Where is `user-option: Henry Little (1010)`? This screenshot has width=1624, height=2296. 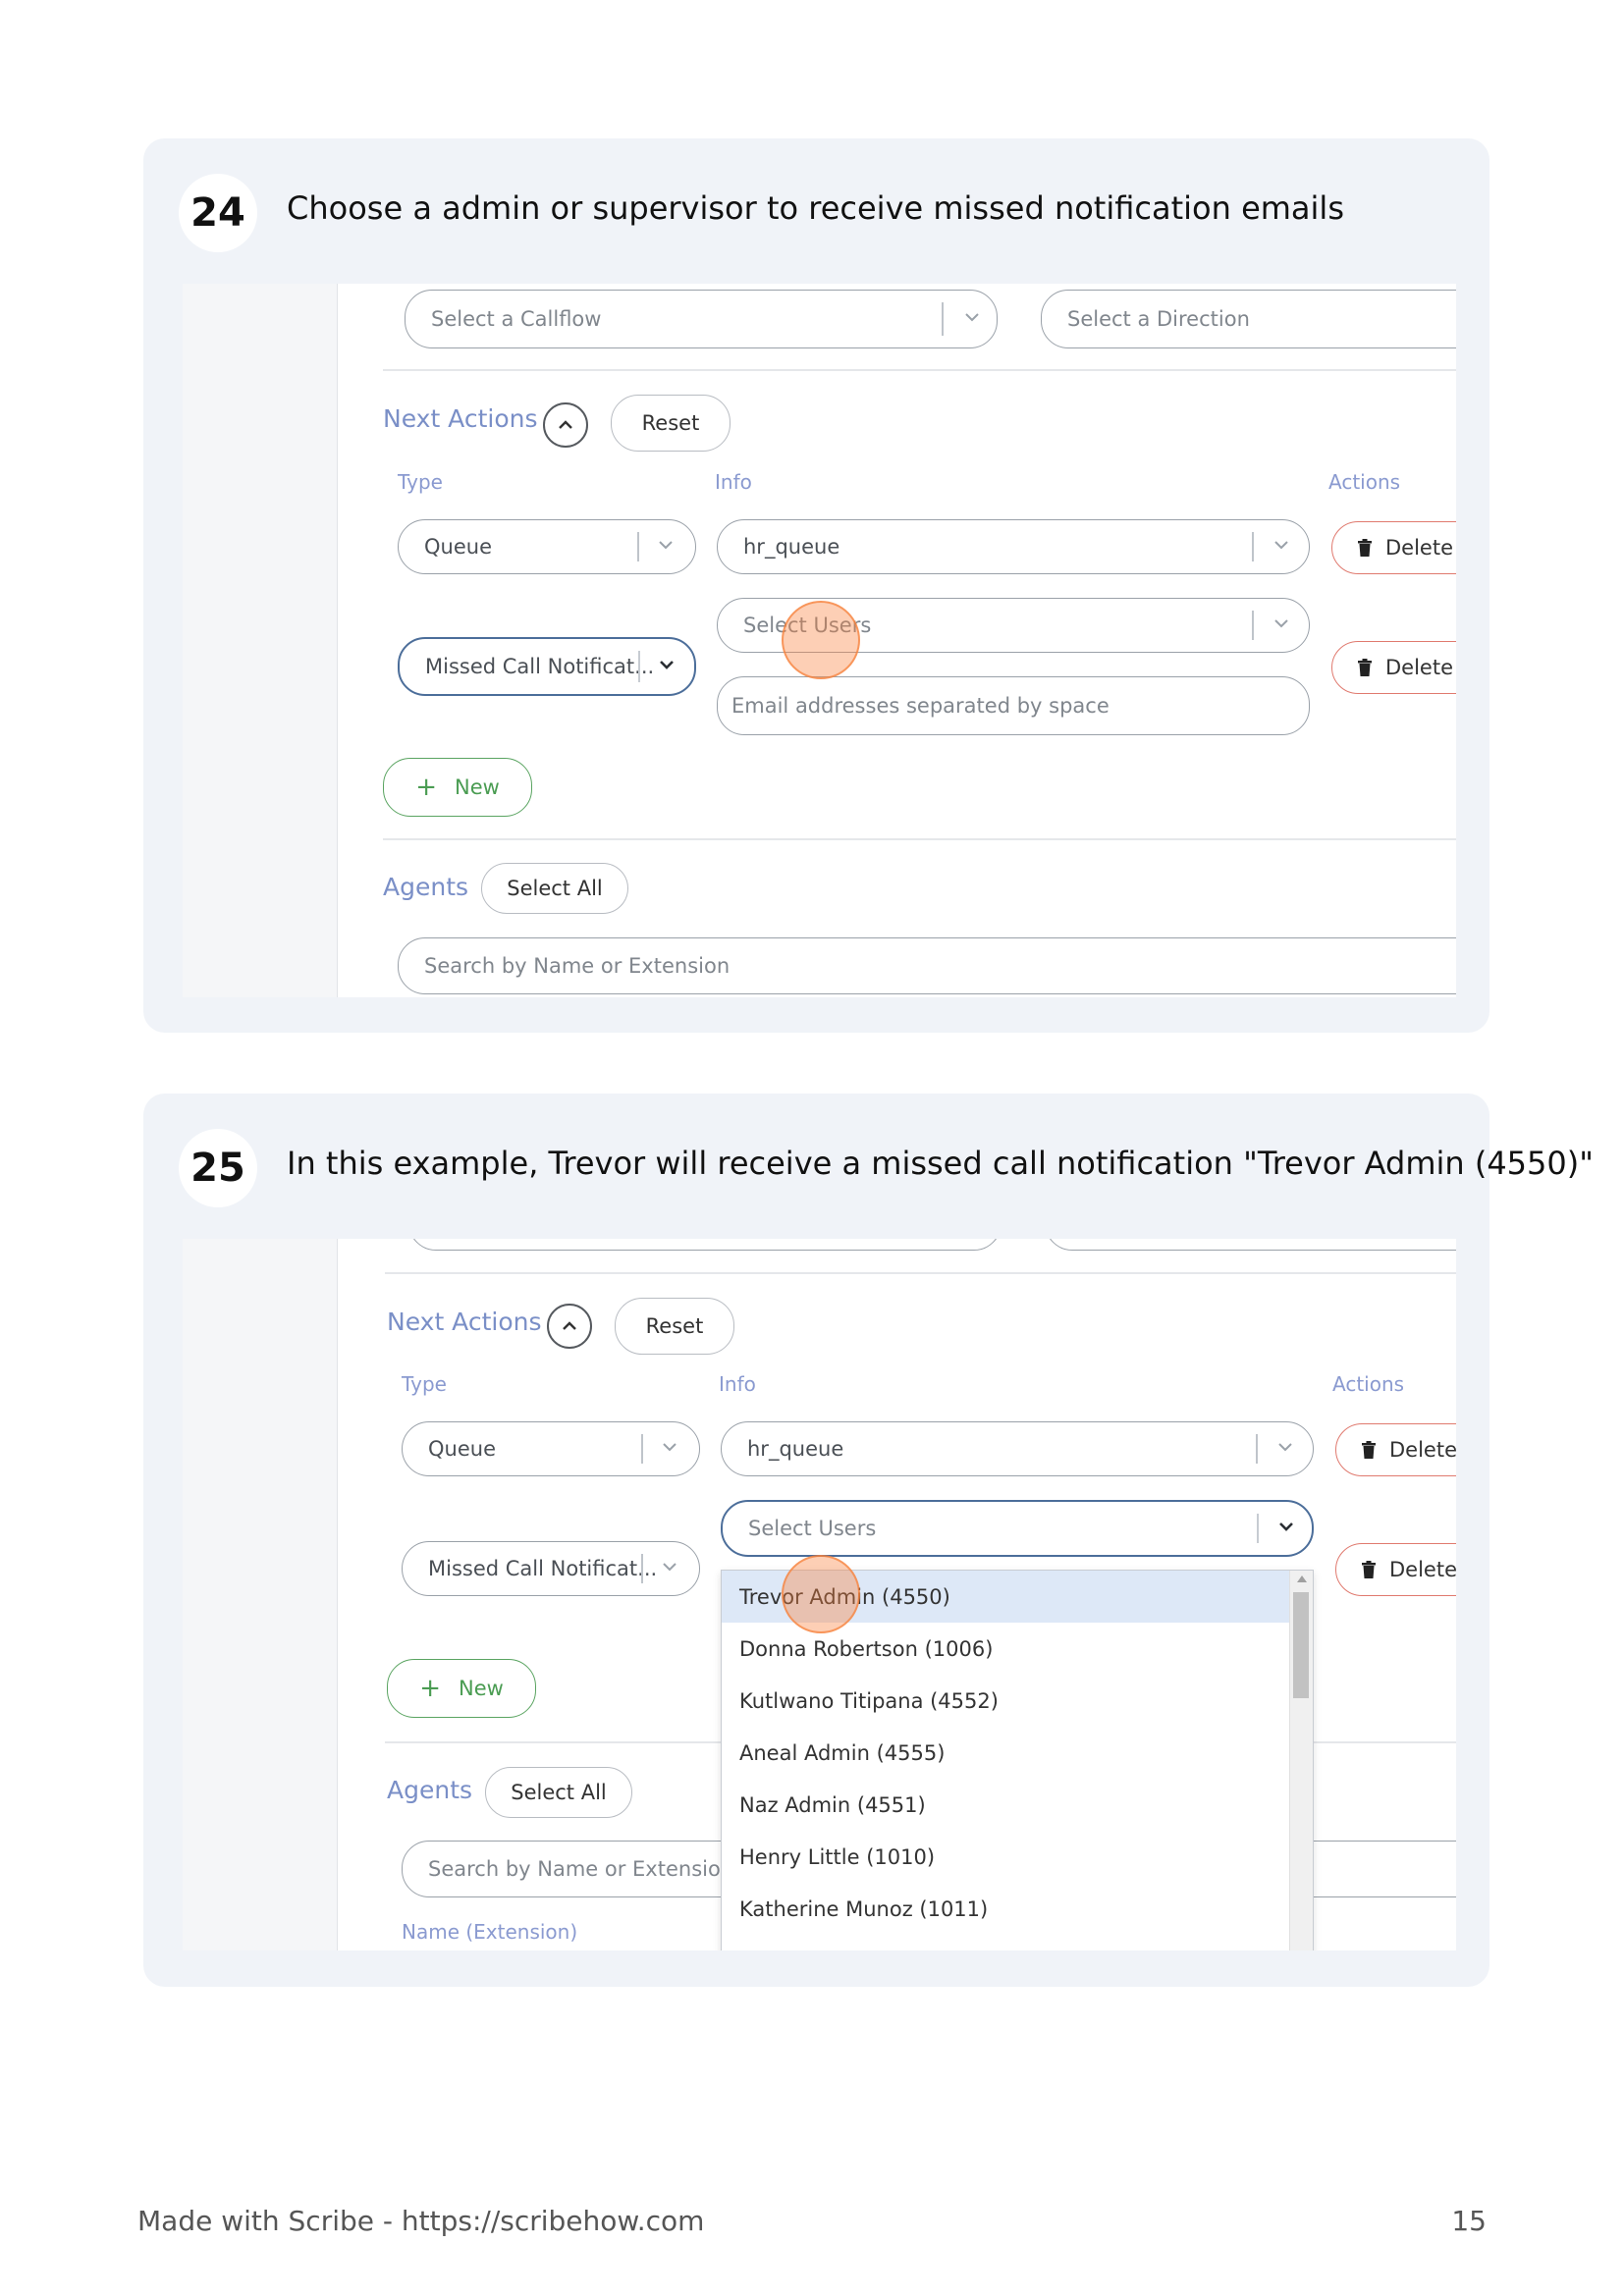 user-option: Henry Little (1010) is located at coordinates (1005, 1857).